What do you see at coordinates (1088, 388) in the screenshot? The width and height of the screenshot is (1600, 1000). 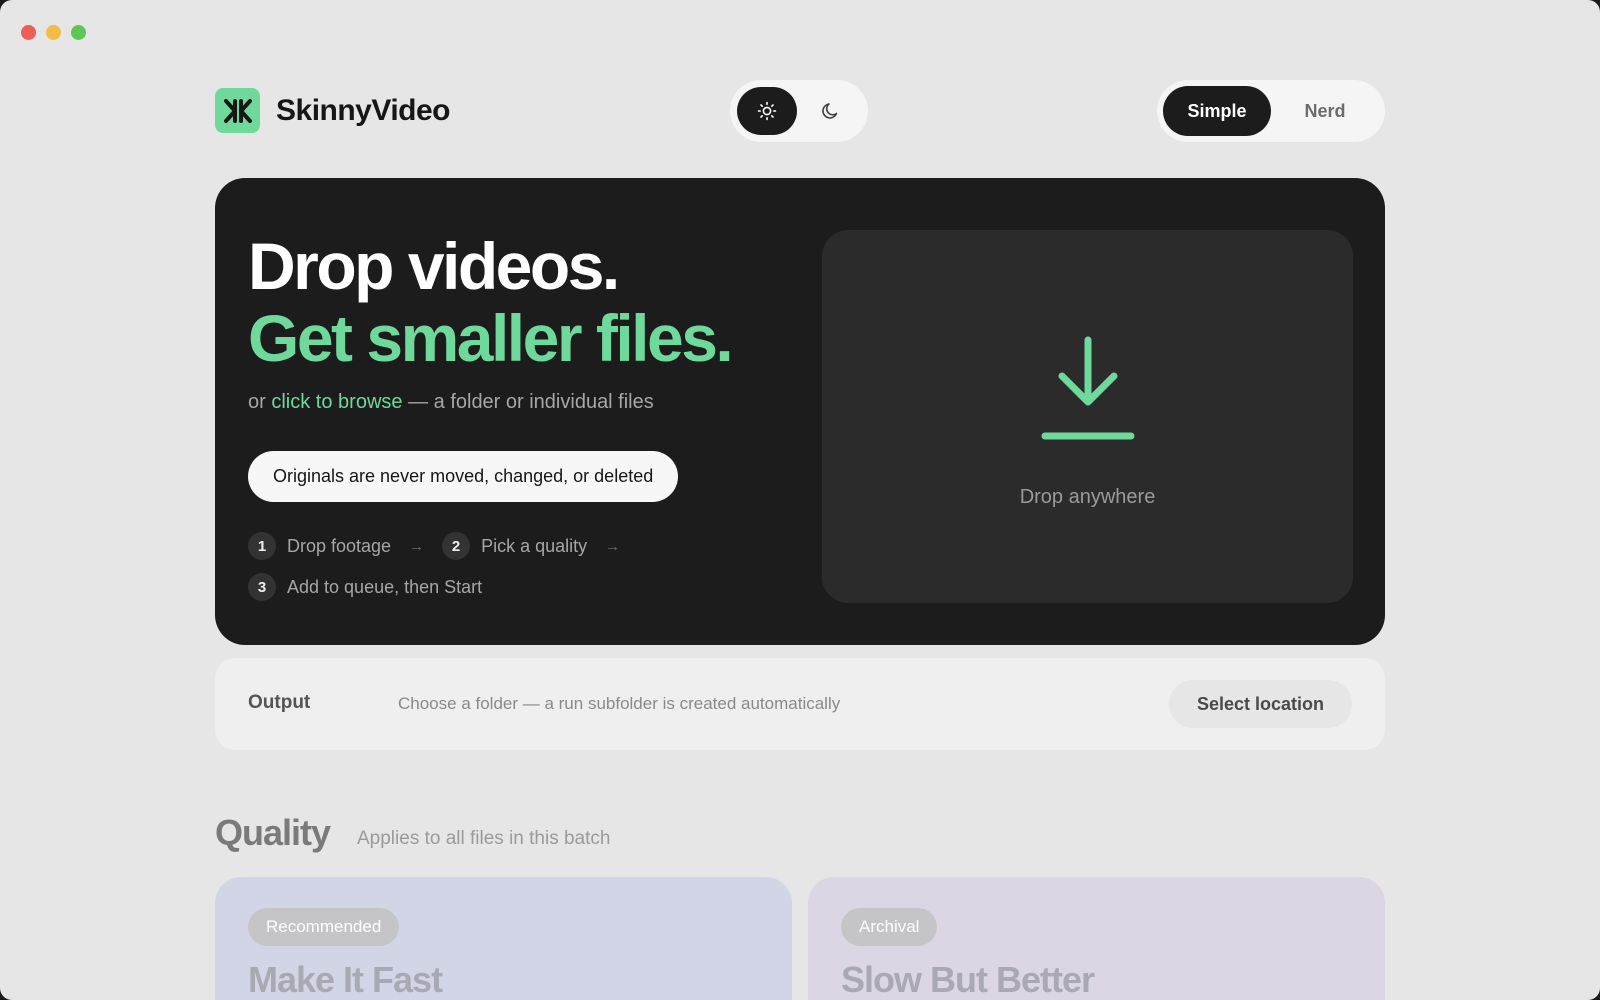 I see `download-arrow-icon` at bounding box center [1088, 388].